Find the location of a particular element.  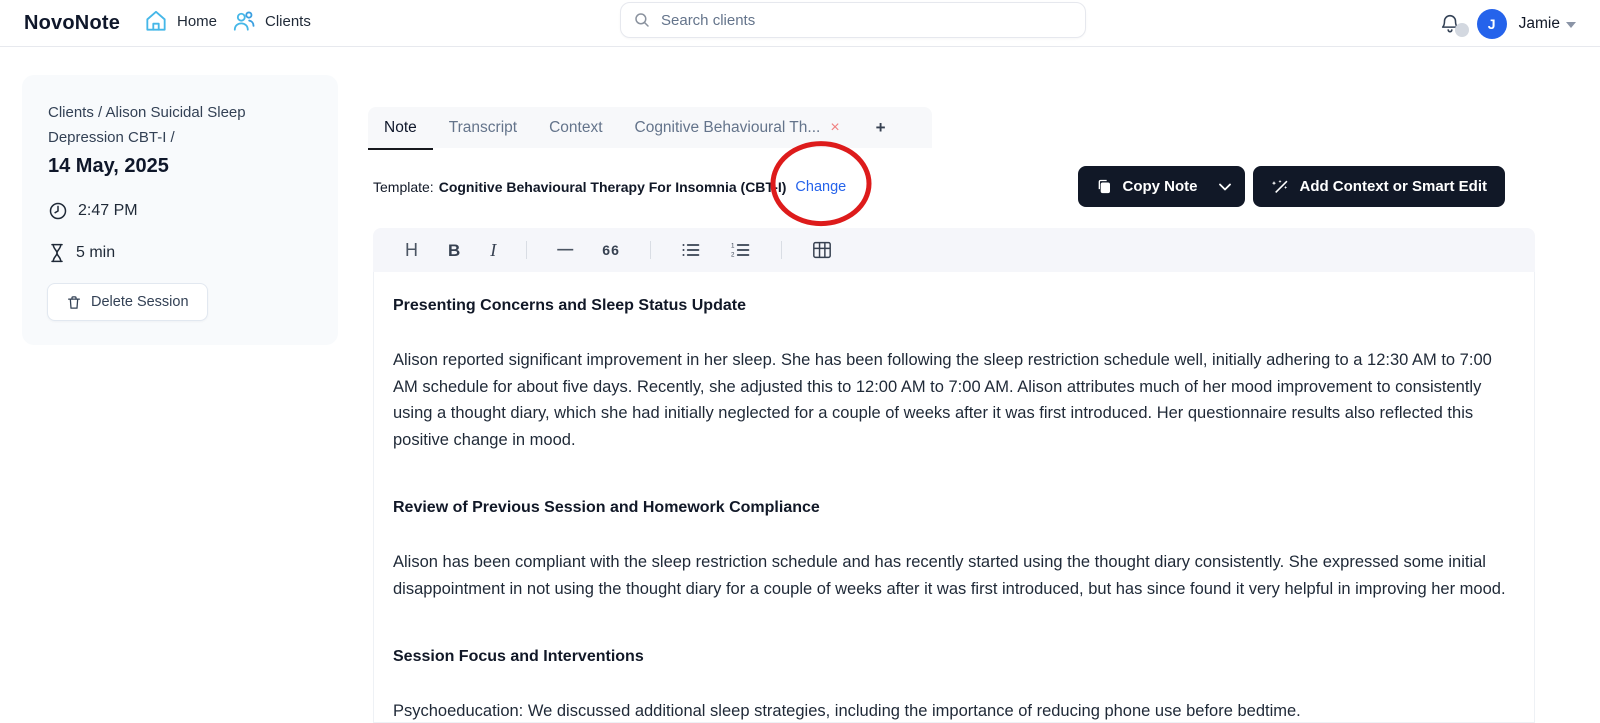

change-link-wrap: Change is located at coordinates (821, 183).